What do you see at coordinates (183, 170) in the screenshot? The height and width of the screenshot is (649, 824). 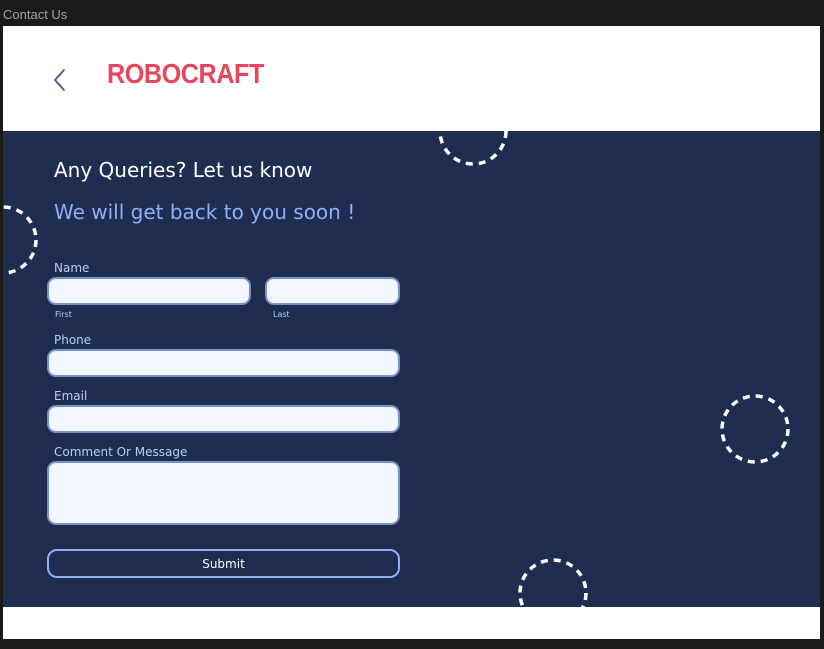 I see `form-heading: Any Queries? Let us know` at bounding box center [183, 170].